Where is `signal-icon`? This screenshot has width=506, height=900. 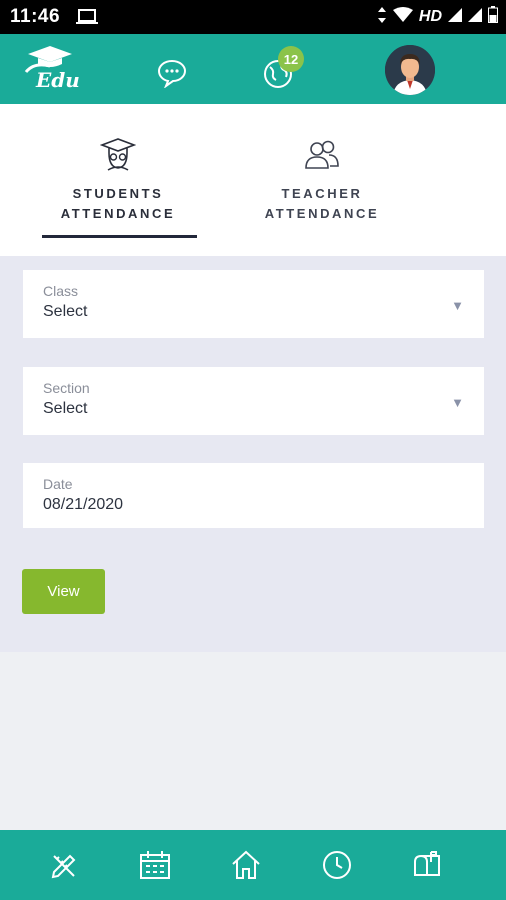 signal-icon is located at coordinates (455, 17).